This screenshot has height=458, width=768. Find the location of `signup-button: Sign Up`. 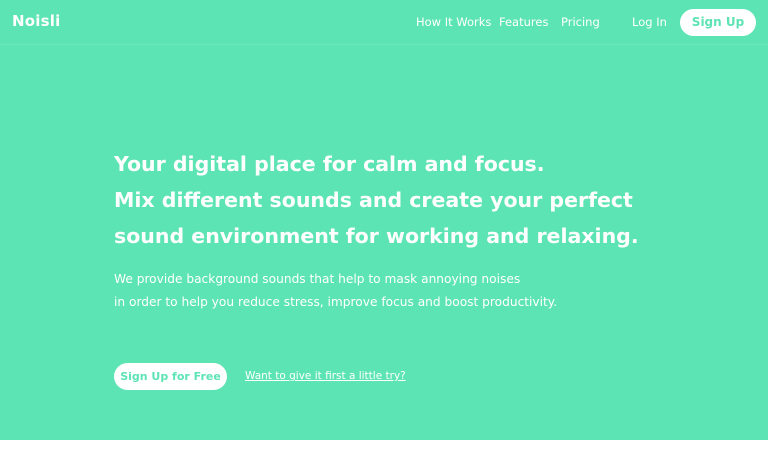

signup-button: Sign Up is located at coordinates (718, 22).